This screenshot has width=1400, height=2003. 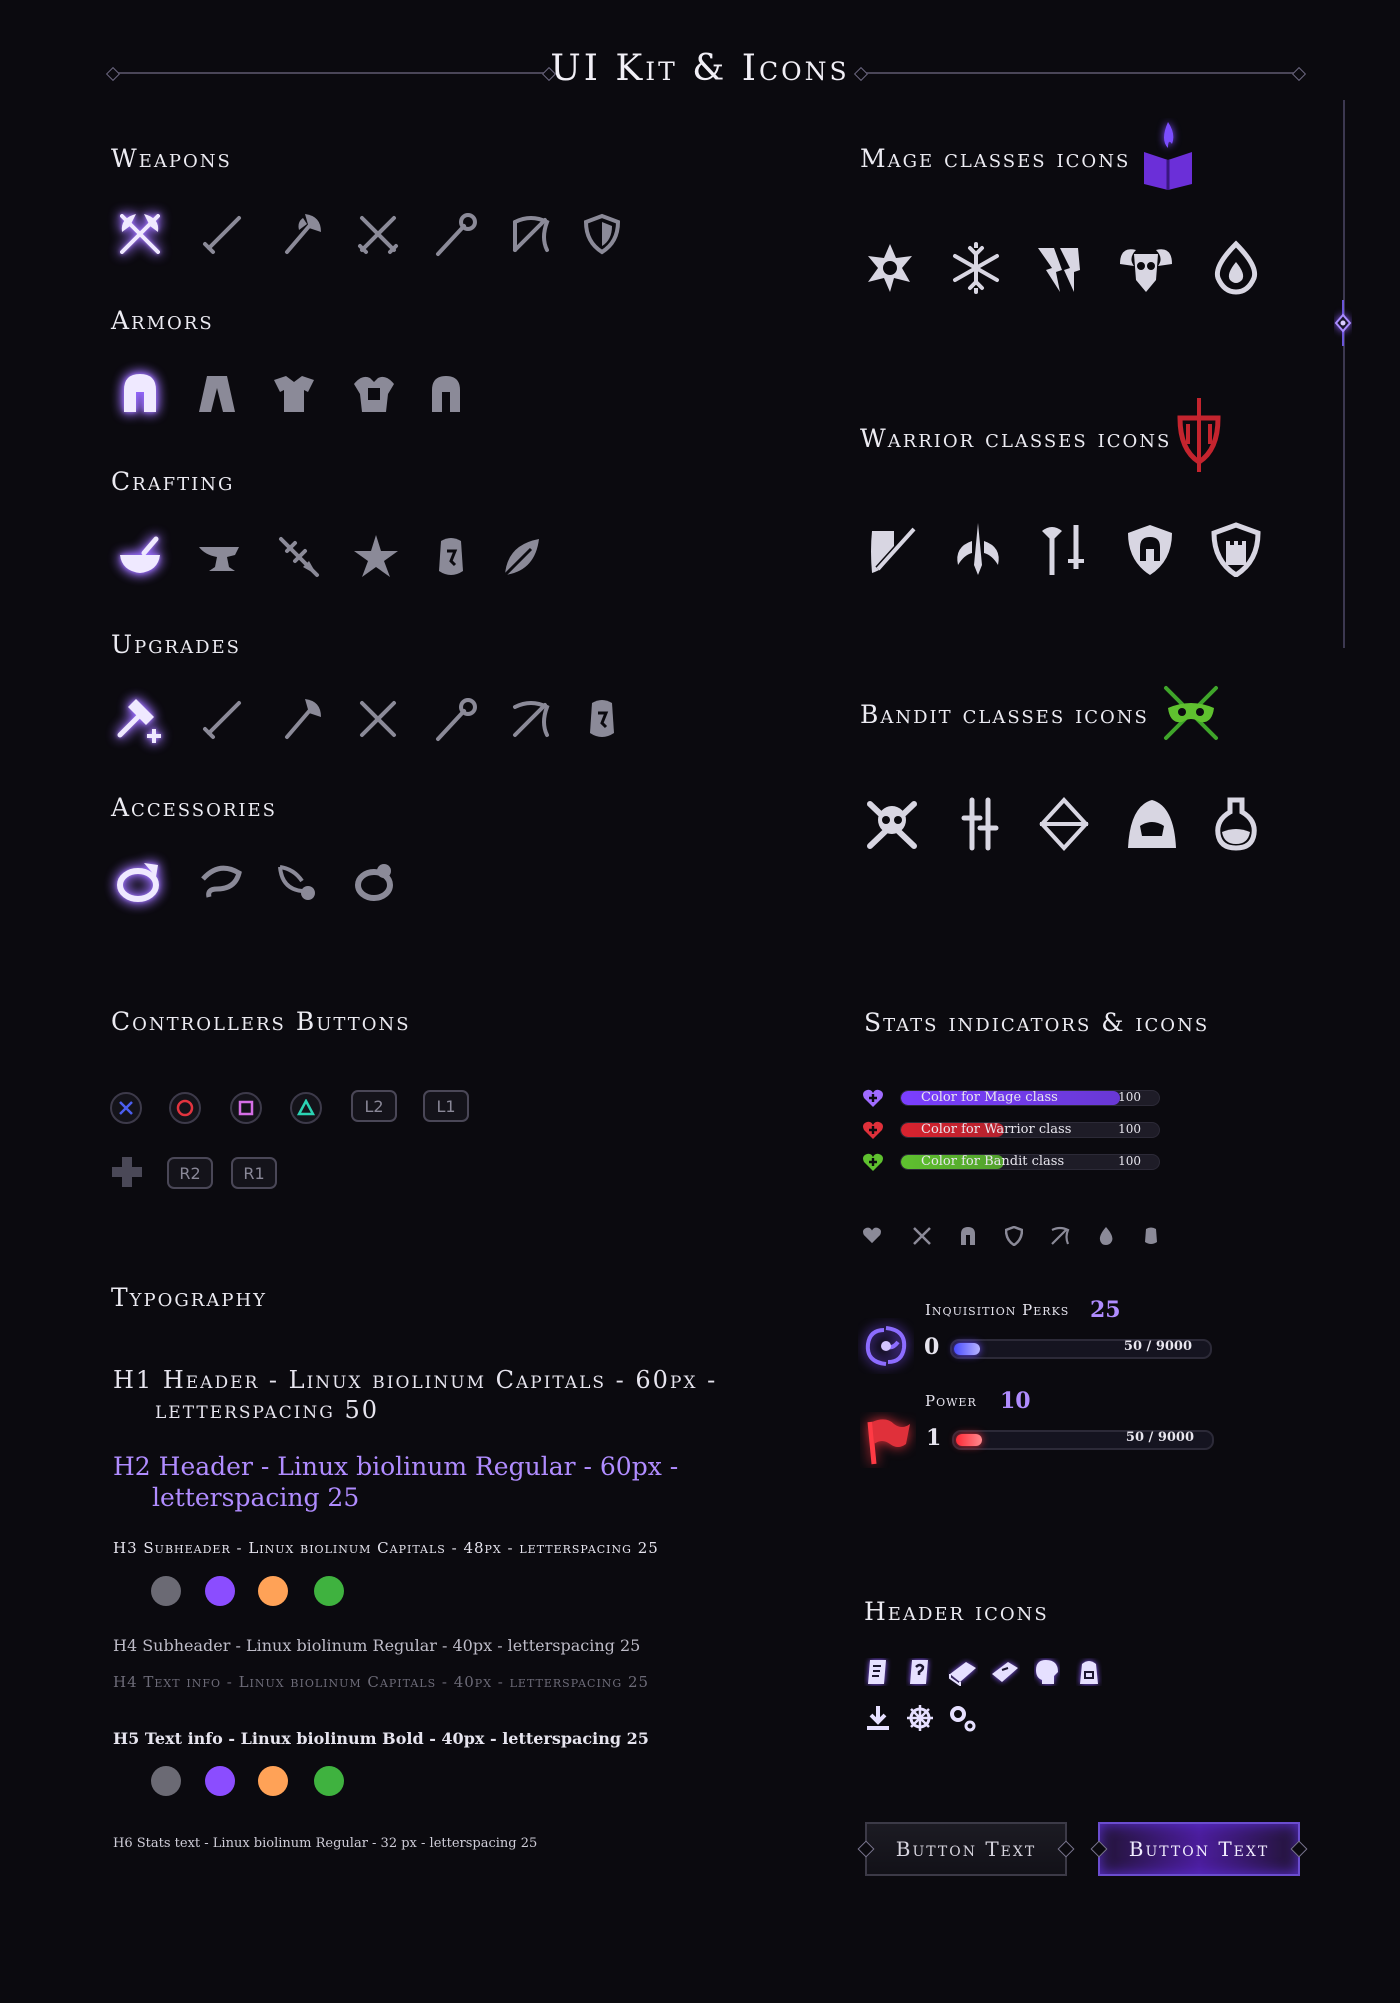 I want to click on necklace-icon, so click(x=298, y=881).